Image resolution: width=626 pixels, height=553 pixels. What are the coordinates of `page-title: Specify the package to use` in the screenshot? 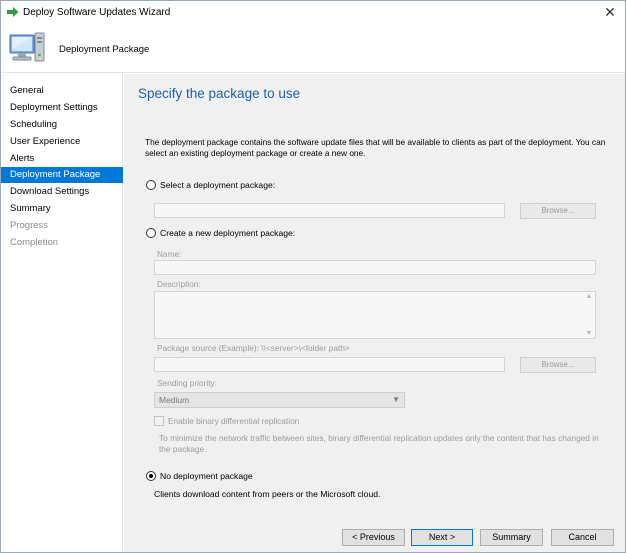 It's located at (219, 93).